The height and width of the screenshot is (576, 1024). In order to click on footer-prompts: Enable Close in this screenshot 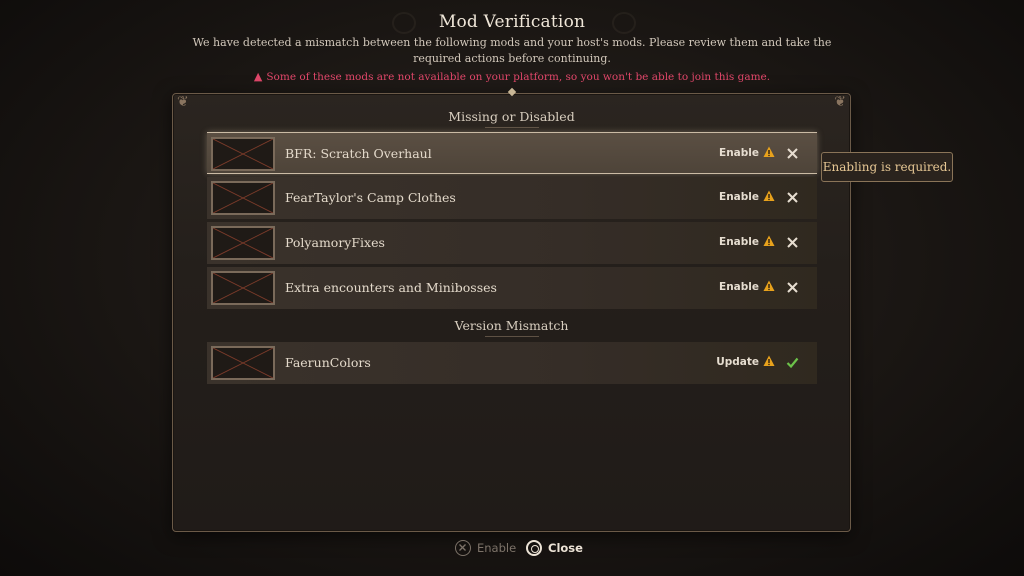, I will do `click(512, 549)`.